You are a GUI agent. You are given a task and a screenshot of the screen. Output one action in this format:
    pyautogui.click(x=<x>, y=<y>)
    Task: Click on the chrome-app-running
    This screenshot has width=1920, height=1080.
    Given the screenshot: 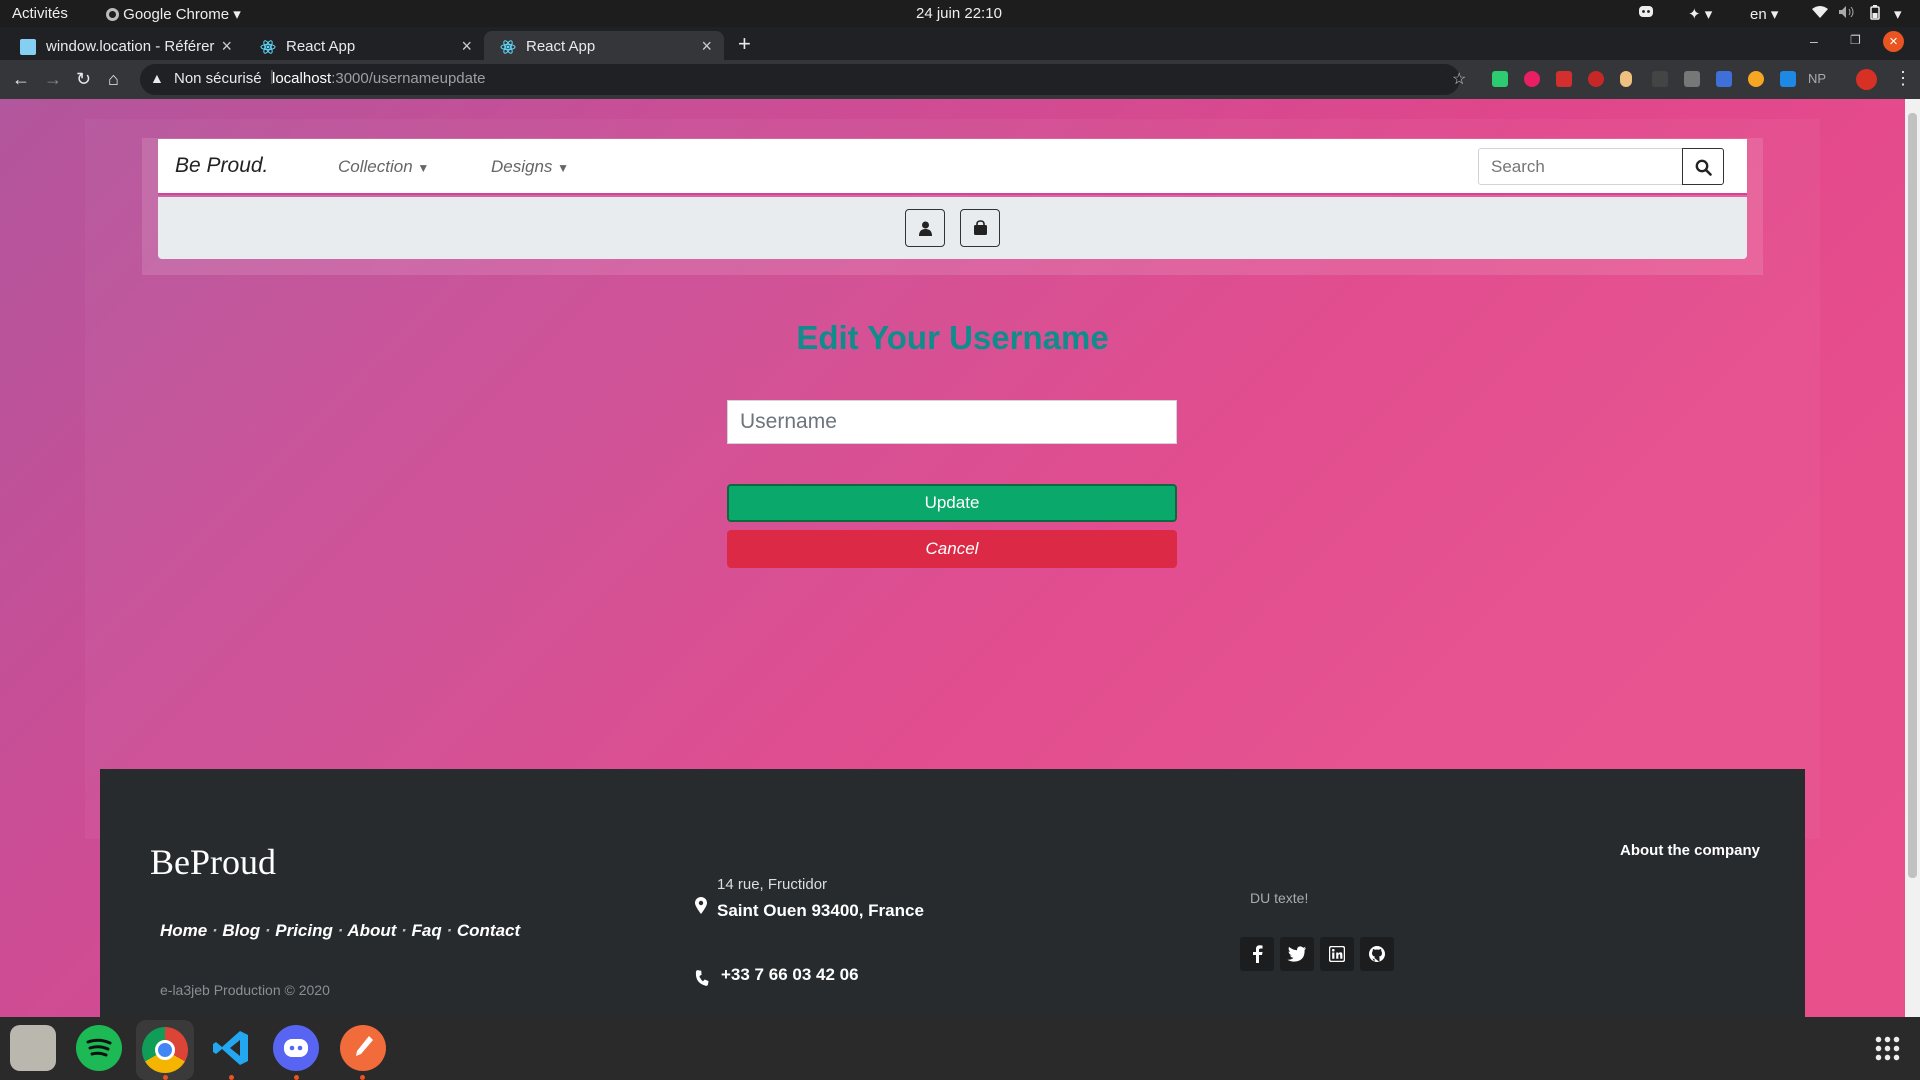 What is the action you would take?
    pyautogui.click(x=165, y=1050)
    